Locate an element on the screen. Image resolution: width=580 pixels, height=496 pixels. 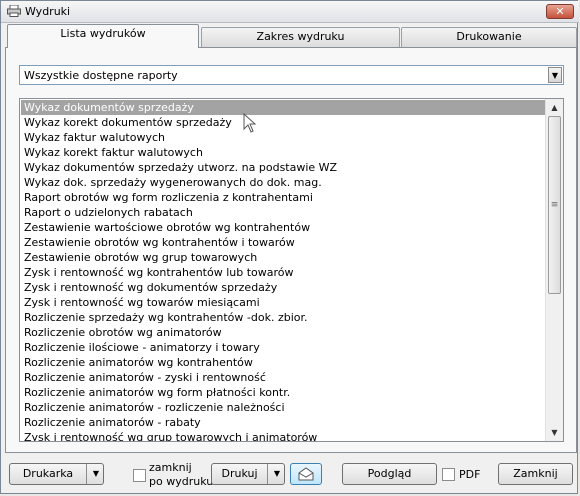
scrollbar-thumb: ≡ is located at coordinates (554, 205).